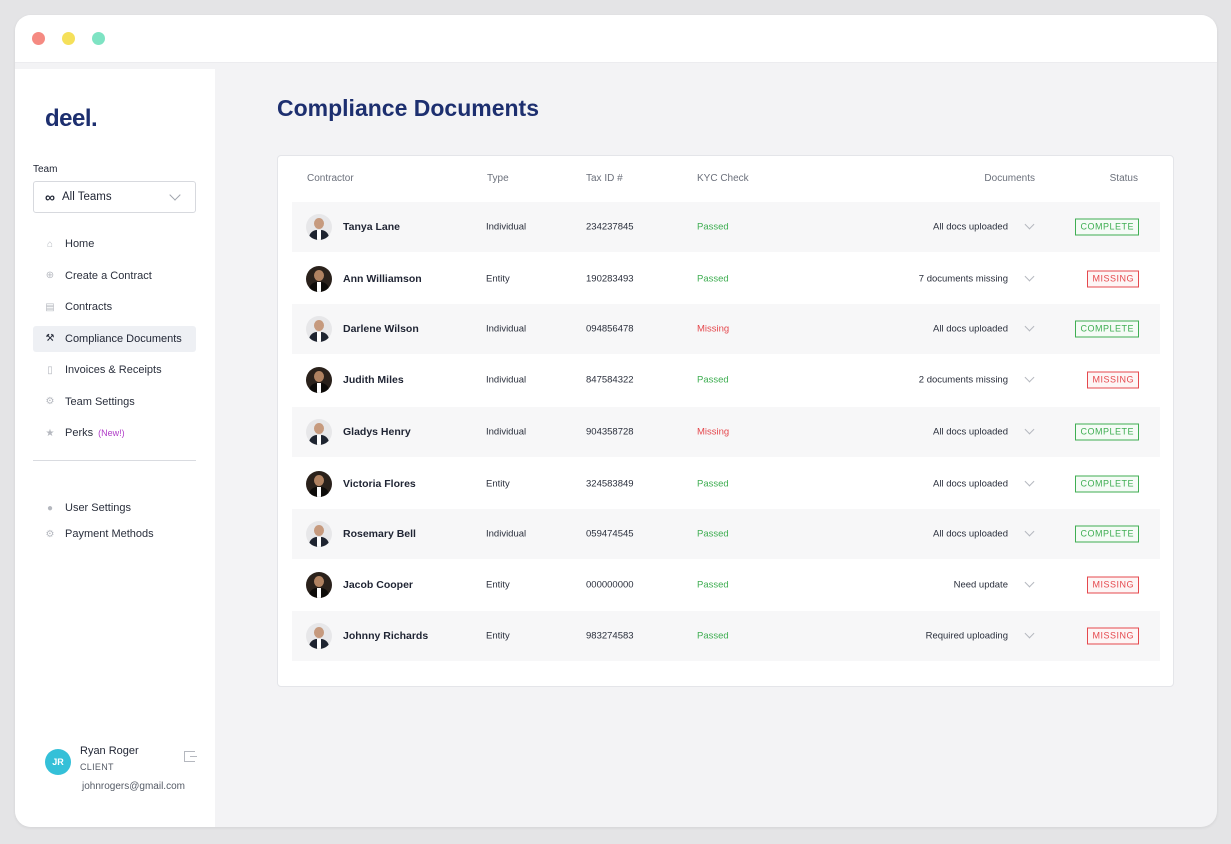 The width and height of the screenshot is (1231, 844). I want to click on column-header-contractor: Contractor, so click(330, 178).